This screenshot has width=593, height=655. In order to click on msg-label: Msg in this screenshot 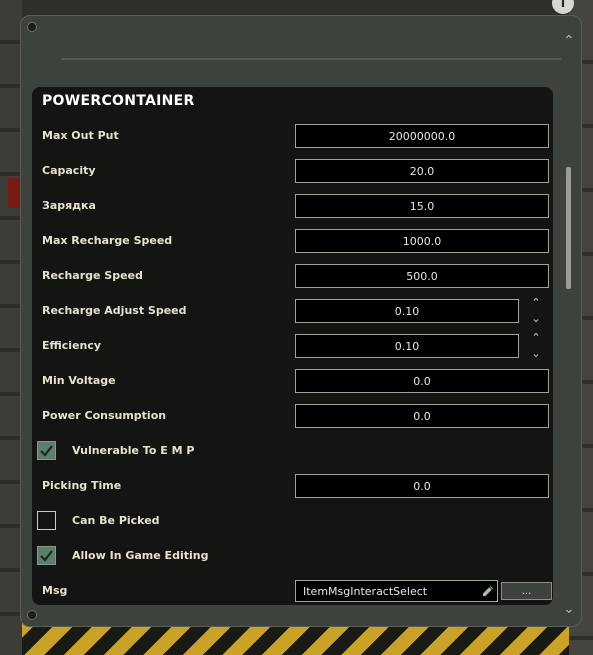, I will do `click(55, 590)`.